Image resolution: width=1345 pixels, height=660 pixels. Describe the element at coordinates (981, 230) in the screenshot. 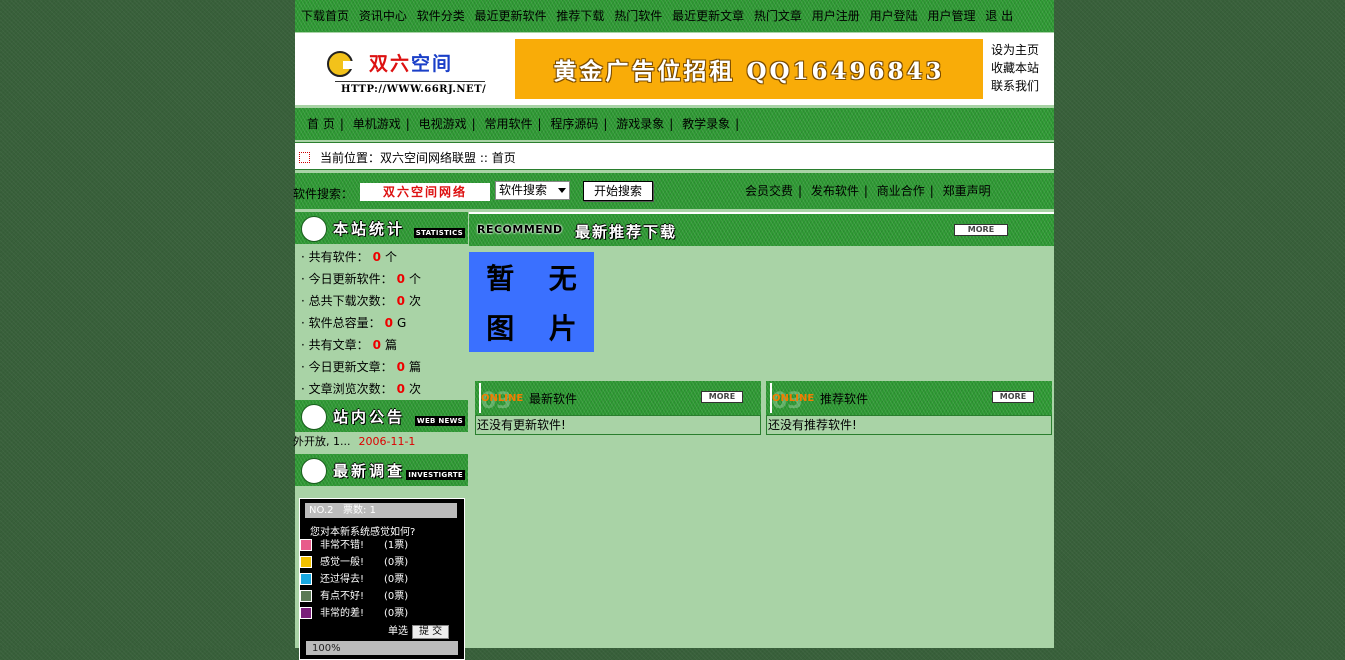

I see `recommend-more-button: MORE` at that location.